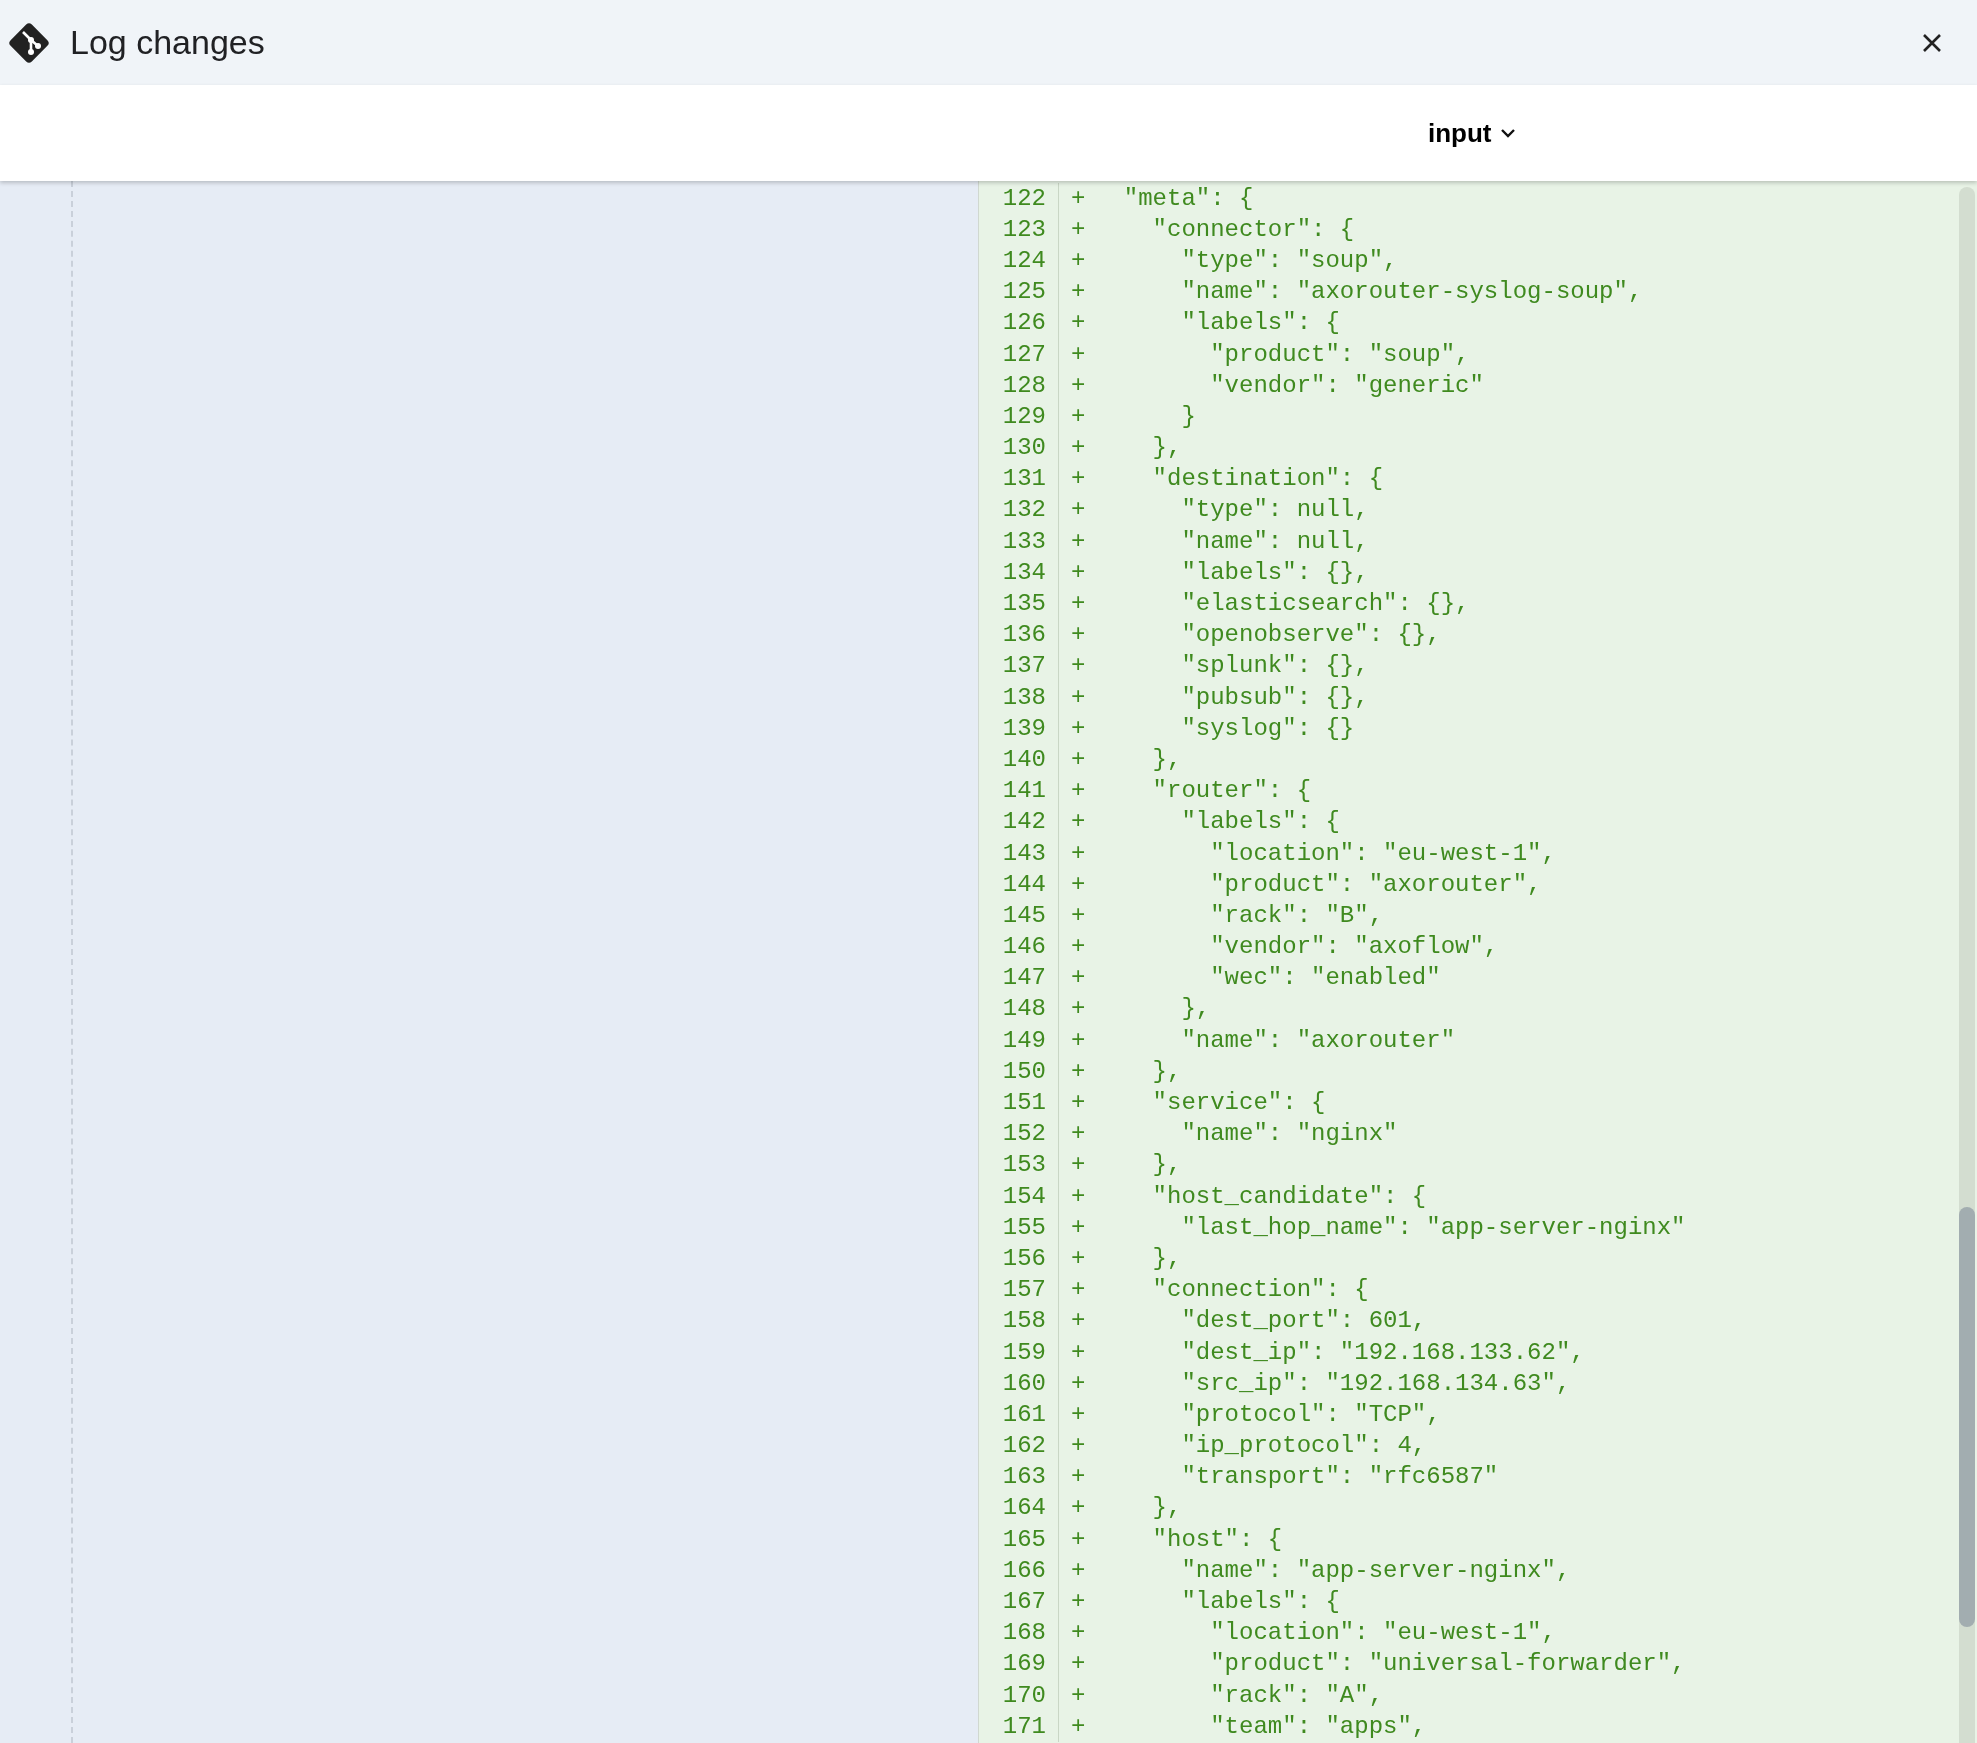 The image size is (1977, 1743). Describe the element at coordinates (1019, 604) in the screenshot. I see `line-number: 135` at that location.